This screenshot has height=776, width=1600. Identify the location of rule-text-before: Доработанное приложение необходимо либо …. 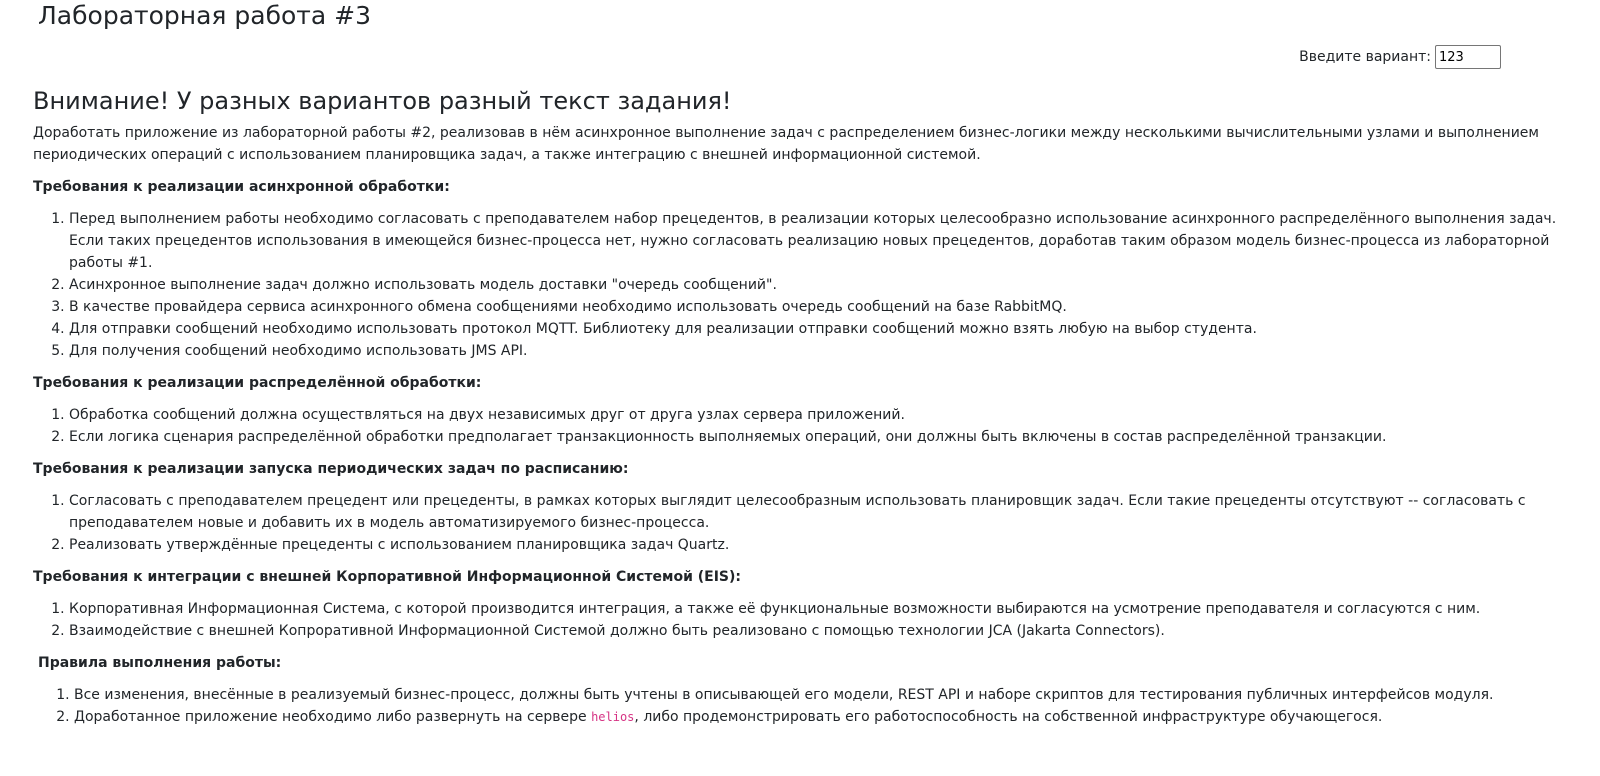
(333, 717).